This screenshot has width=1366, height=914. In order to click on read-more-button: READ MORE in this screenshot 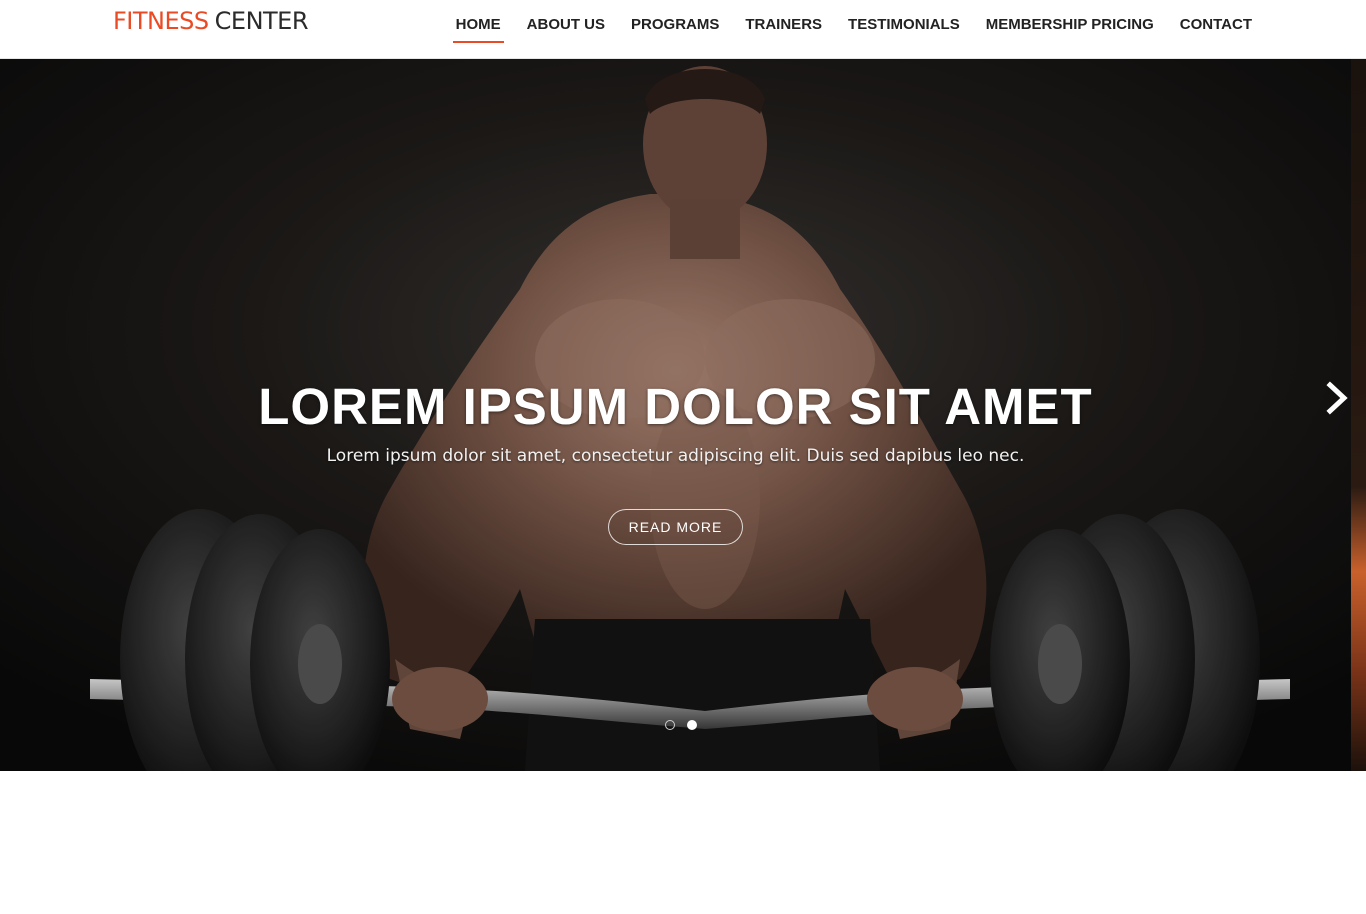, I will do `click(675, 527)`.